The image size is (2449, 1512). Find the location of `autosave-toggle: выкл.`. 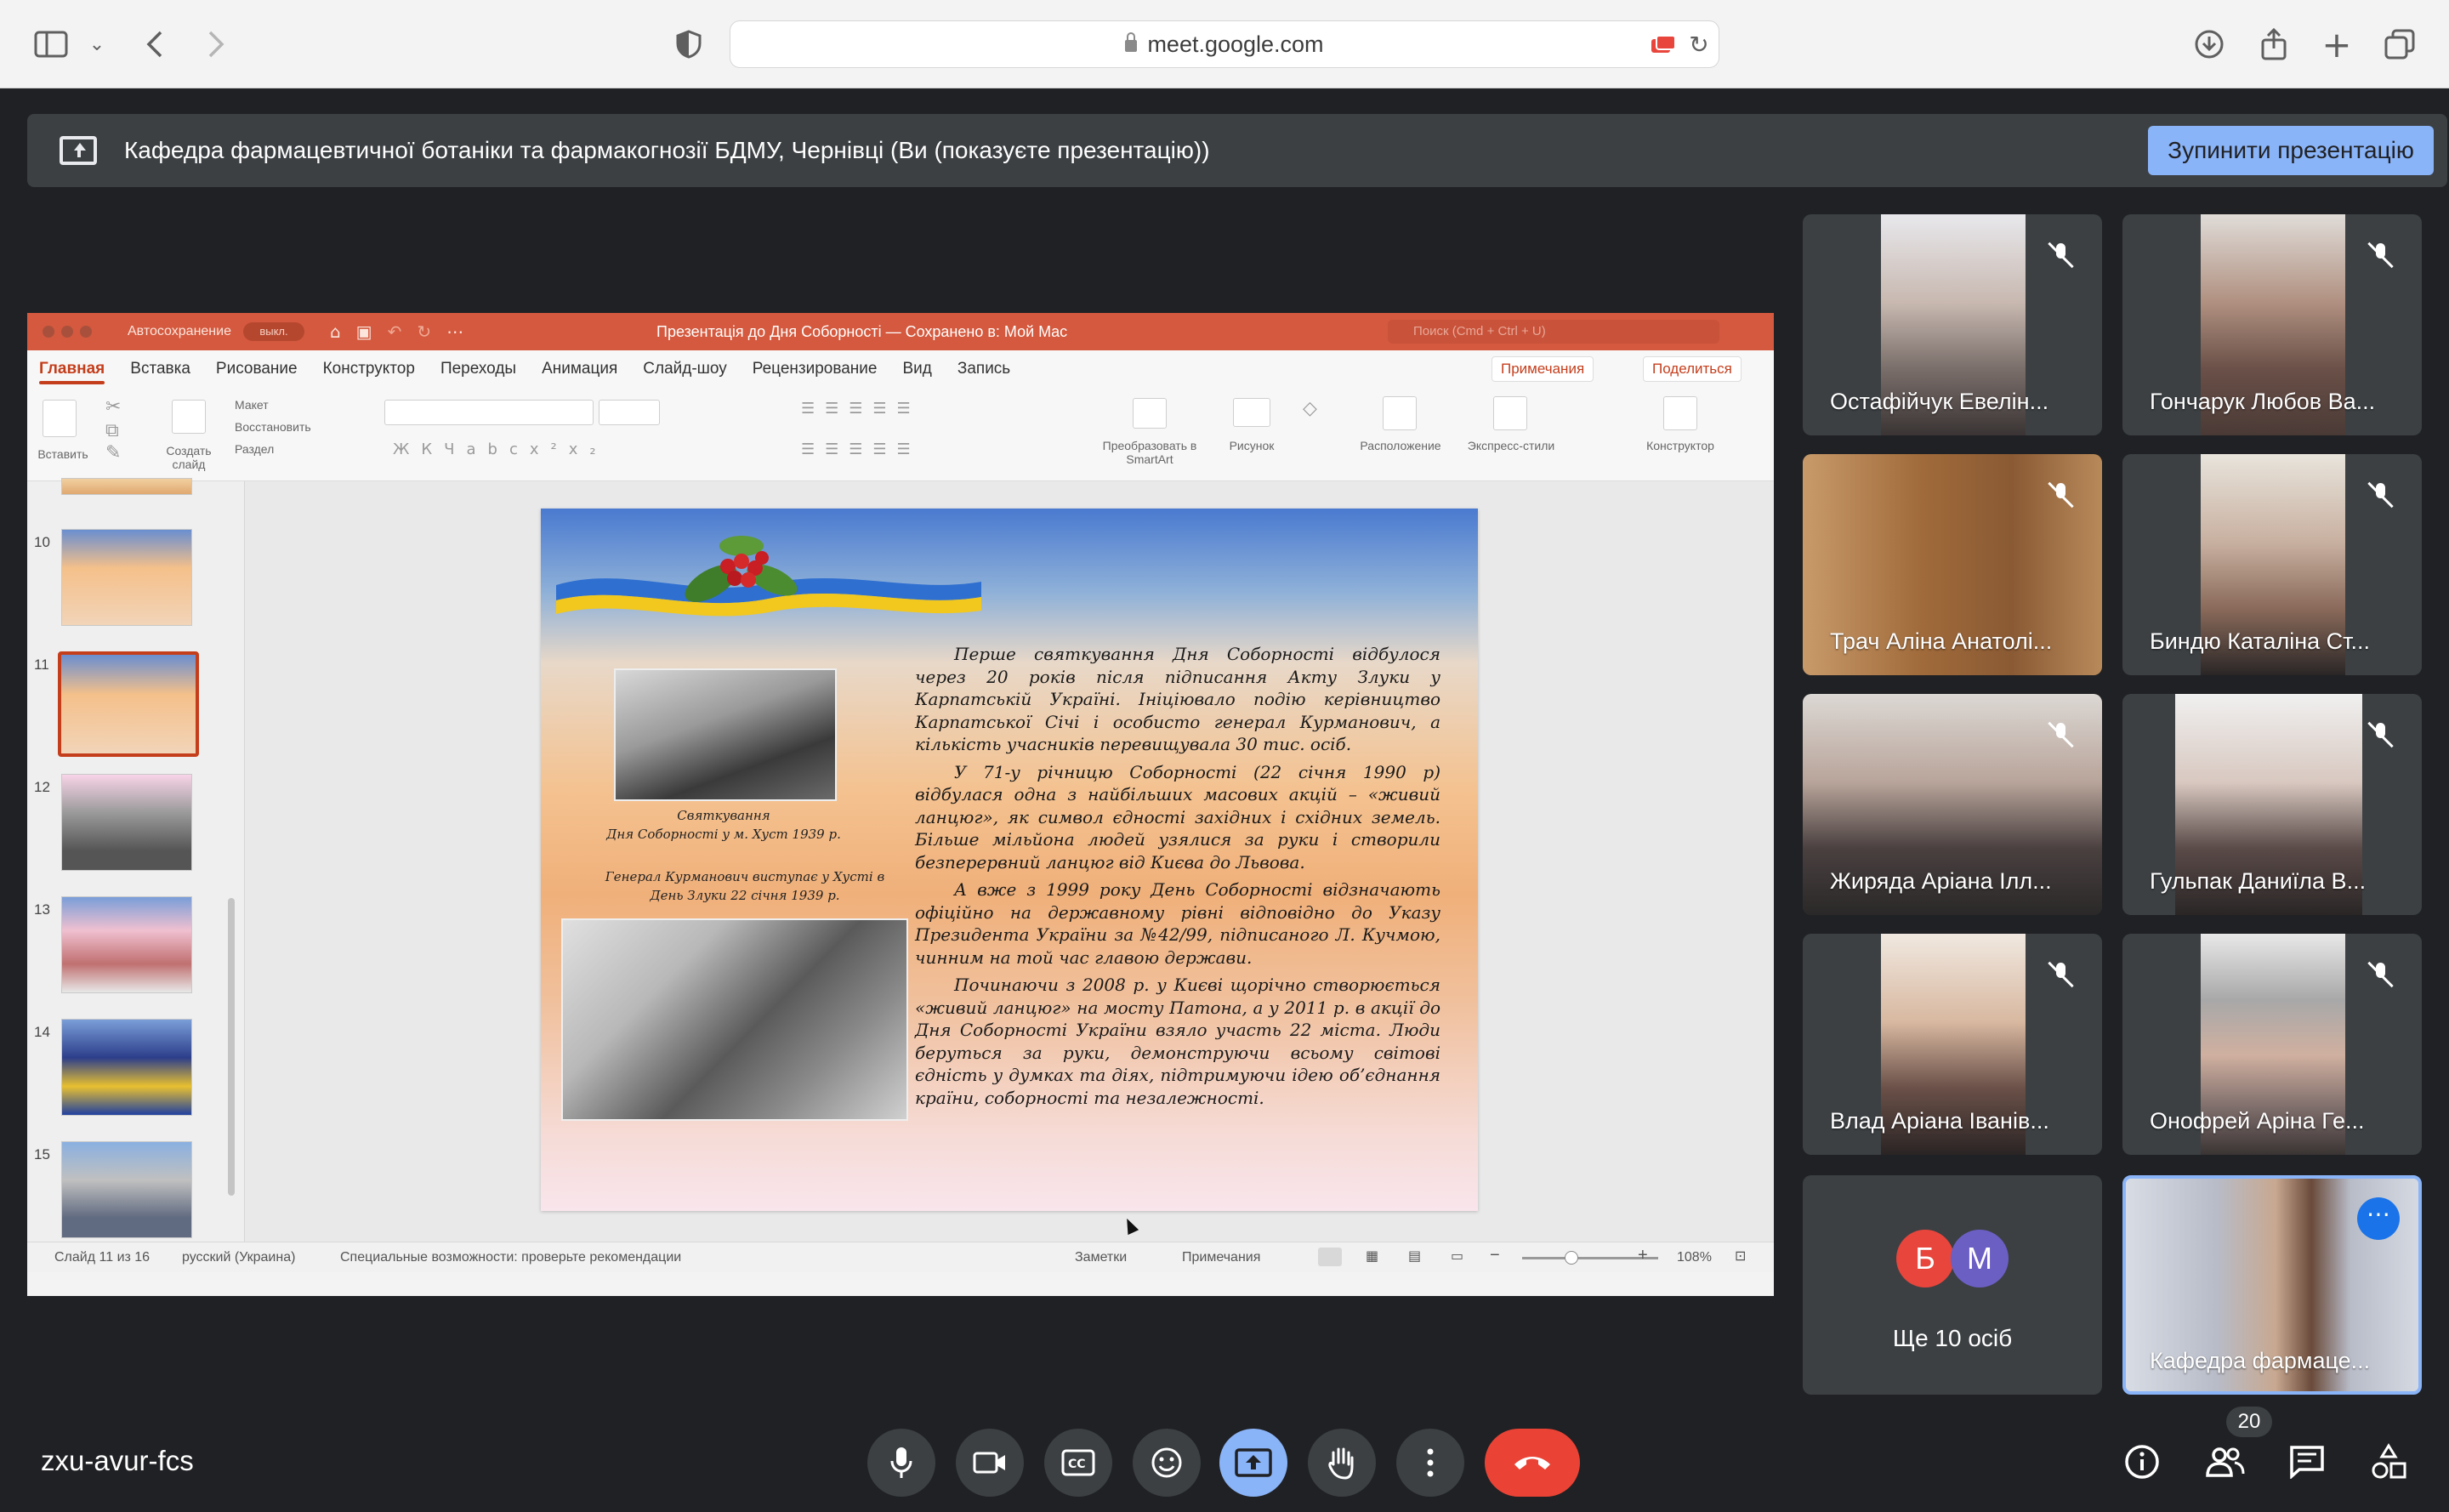

autosave-toggle: выкл. is located at coordinates (273, 331).